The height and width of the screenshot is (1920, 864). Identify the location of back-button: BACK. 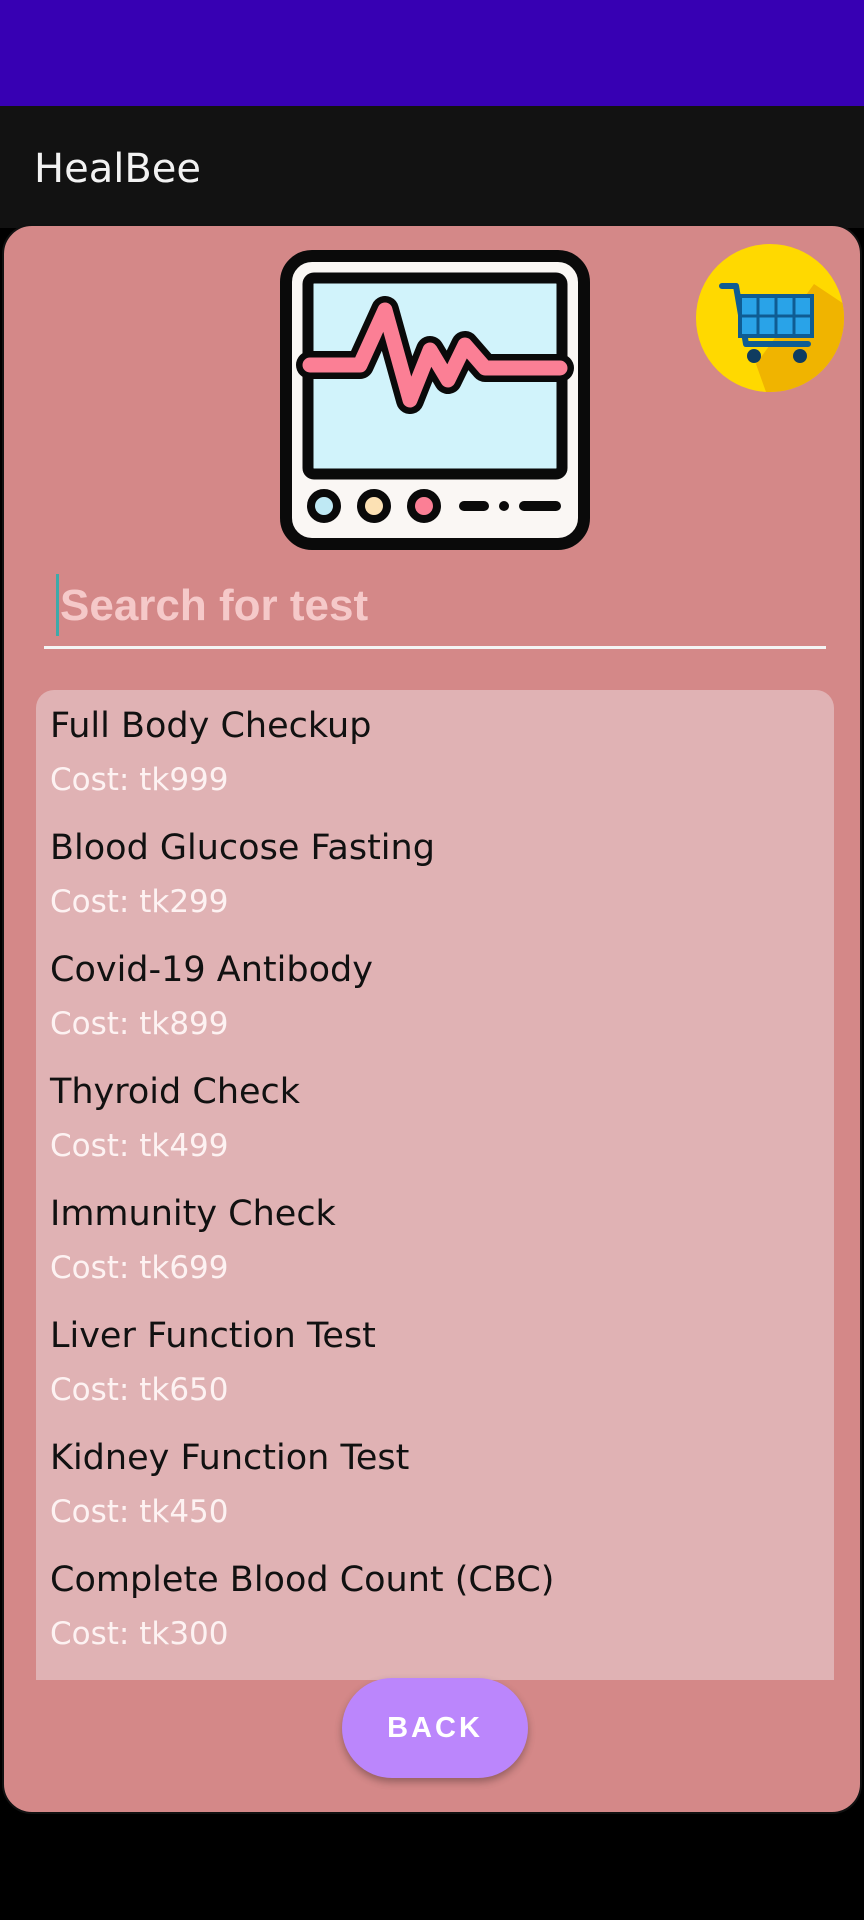
(435, 1728).